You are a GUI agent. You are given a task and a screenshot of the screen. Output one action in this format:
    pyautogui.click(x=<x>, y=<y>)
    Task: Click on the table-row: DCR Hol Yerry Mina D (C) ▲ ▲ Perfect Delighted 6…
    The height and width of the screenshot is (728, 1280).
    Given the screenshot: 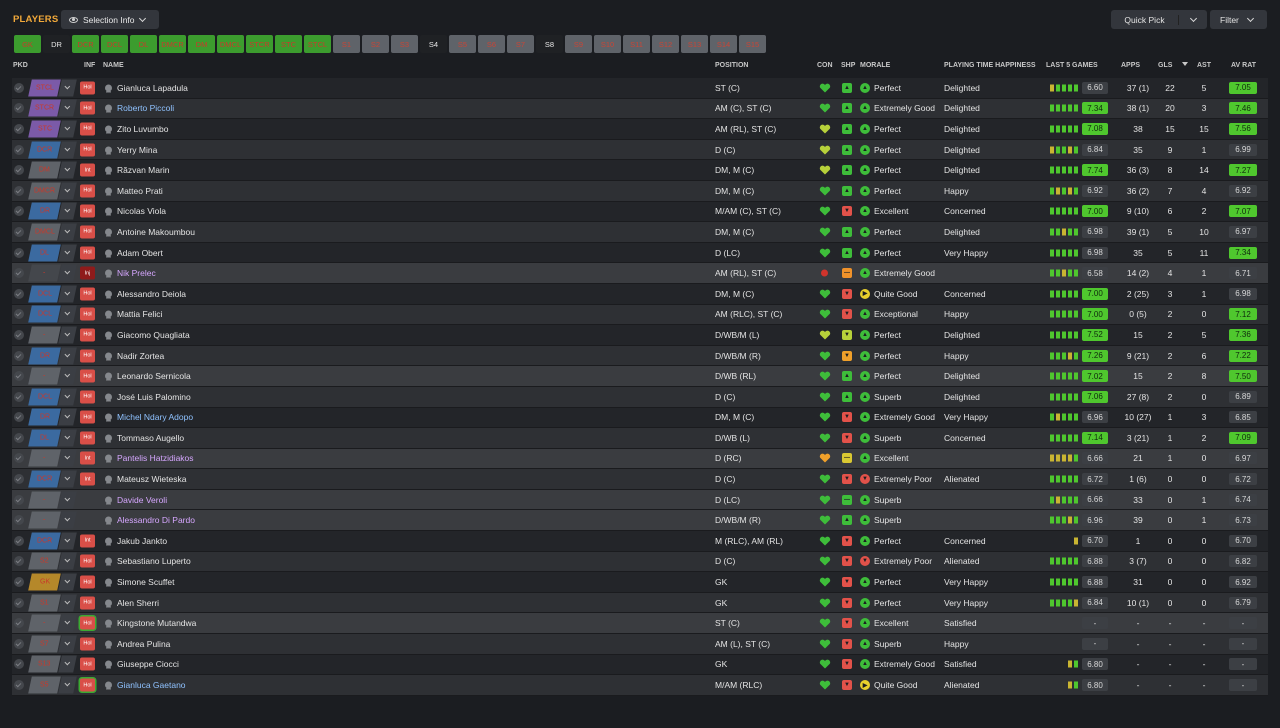 What is the action you would take?
    pyautogui.click(x=640, y=150)
    